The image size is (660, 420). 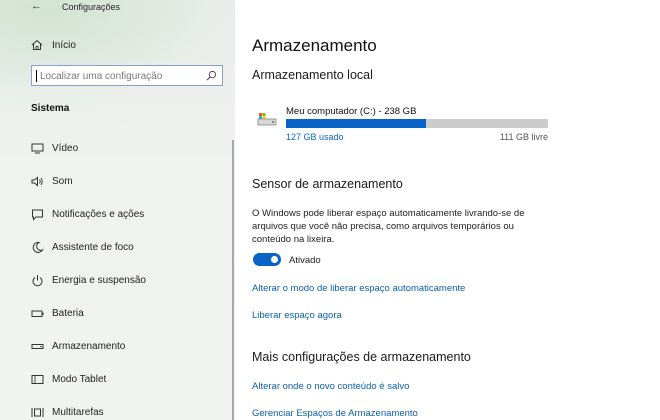 I want to click on sidebar-item-label: Som, so click(x=62, y=181).